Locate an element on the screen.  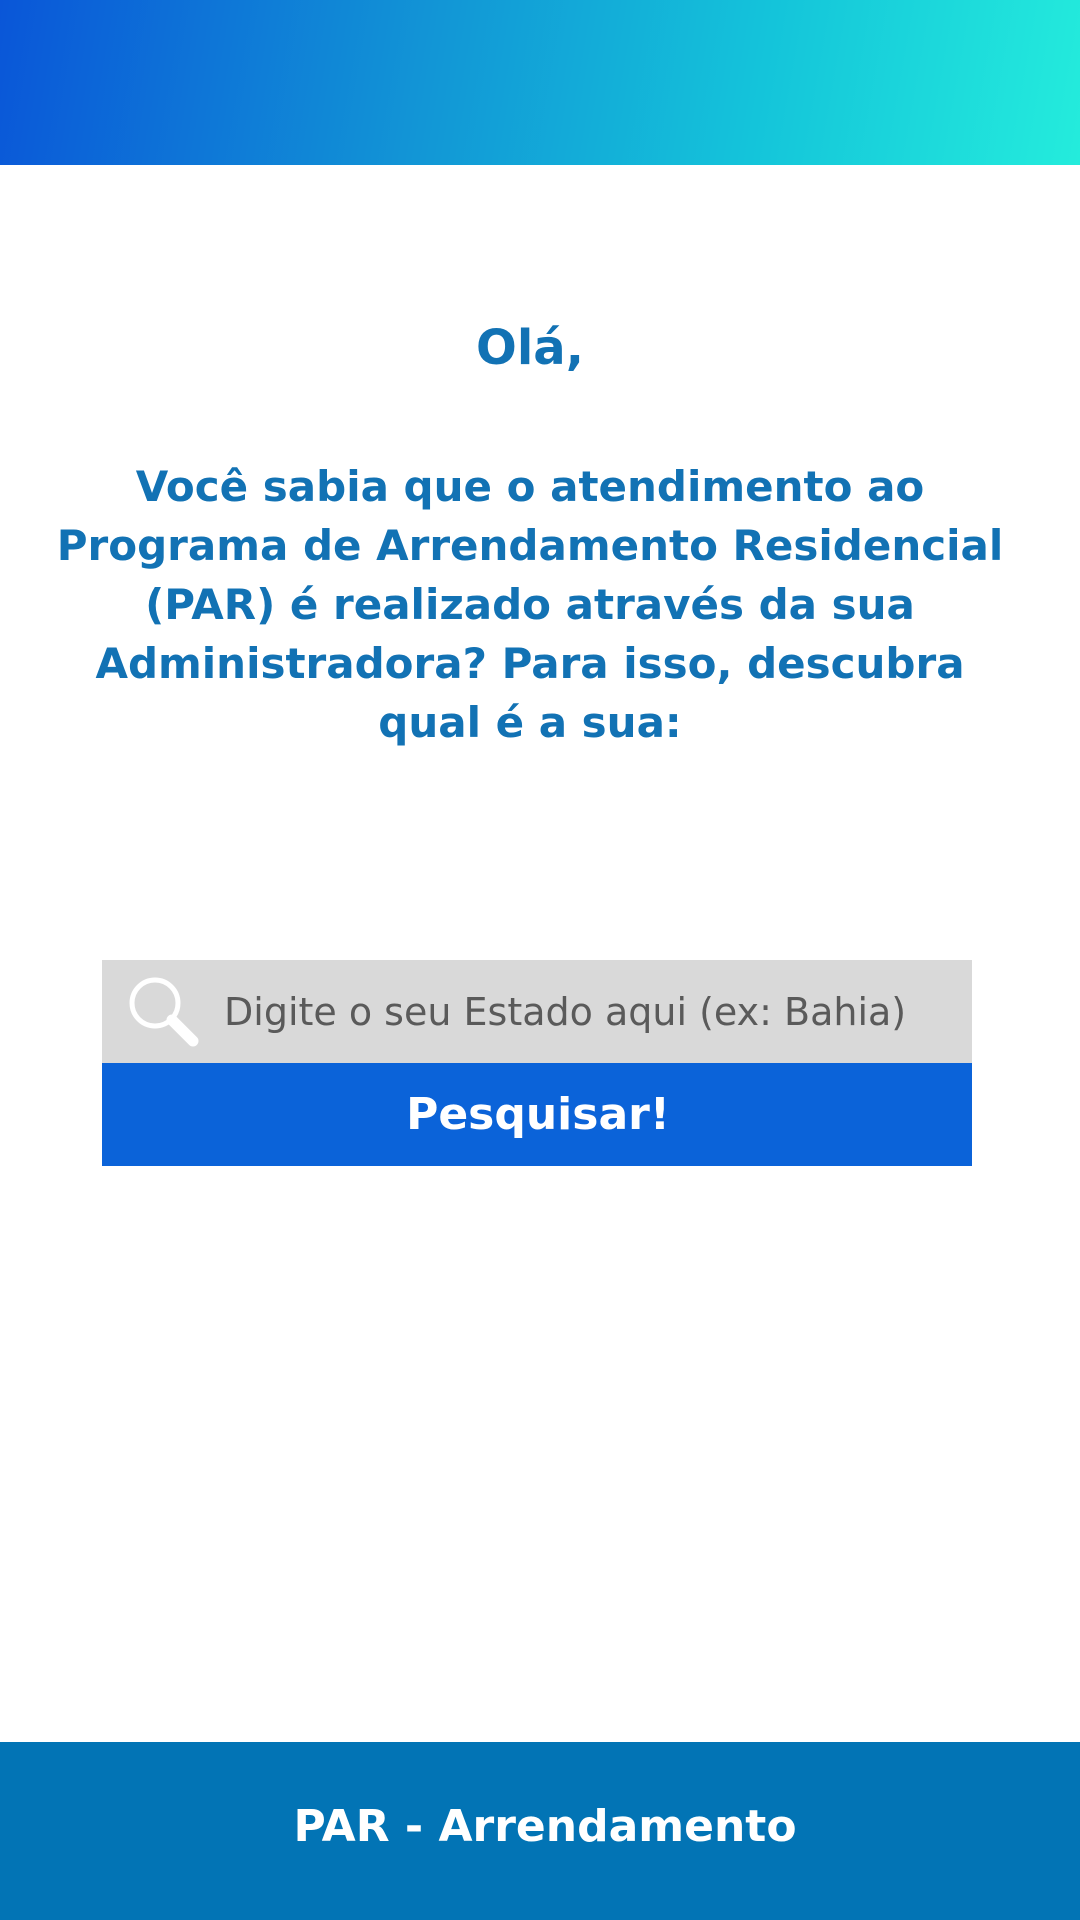
search-bar is located at coordinates (537, 1011).